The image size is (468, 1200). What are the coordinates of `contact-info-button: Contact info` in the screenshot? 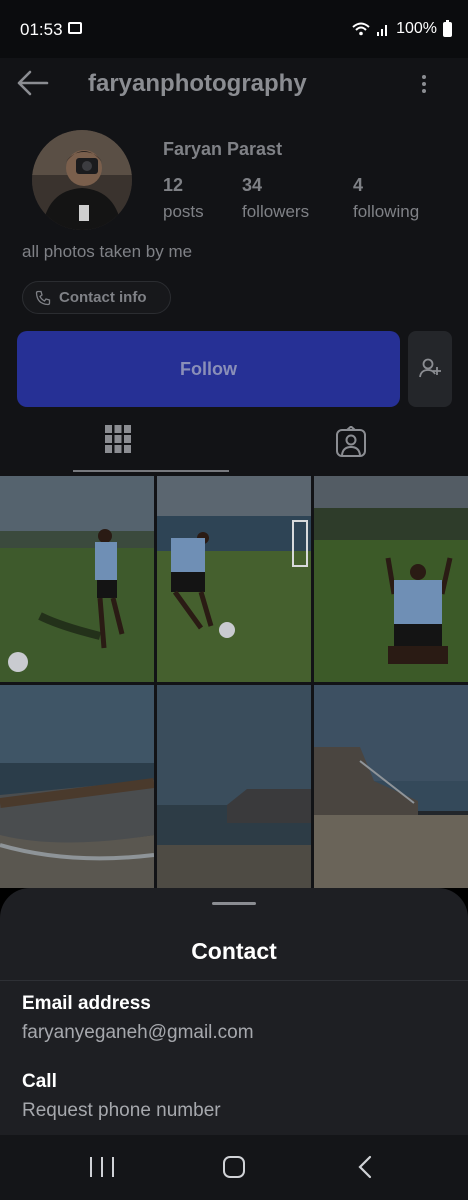 It's located at (96, 297).